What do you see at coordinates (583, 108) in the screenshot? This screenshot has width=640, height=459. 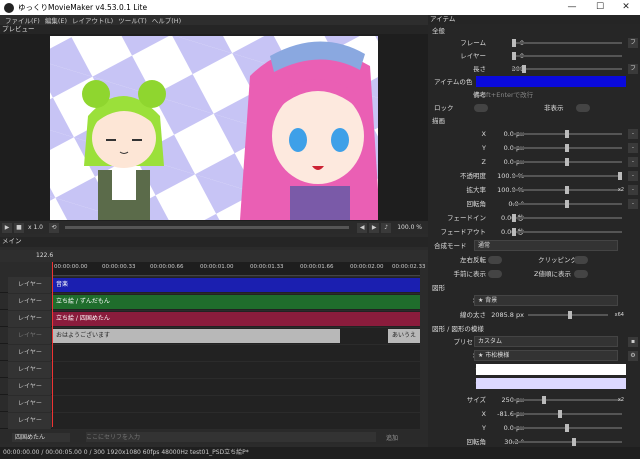 I see `hide-toggle` at bounding box center [583, 108].